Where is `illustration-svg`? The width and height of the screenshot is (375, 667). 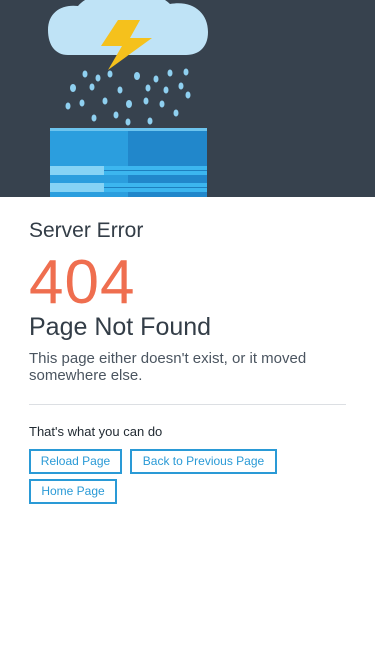 illustration-svg is located at coordinates (128, 98).